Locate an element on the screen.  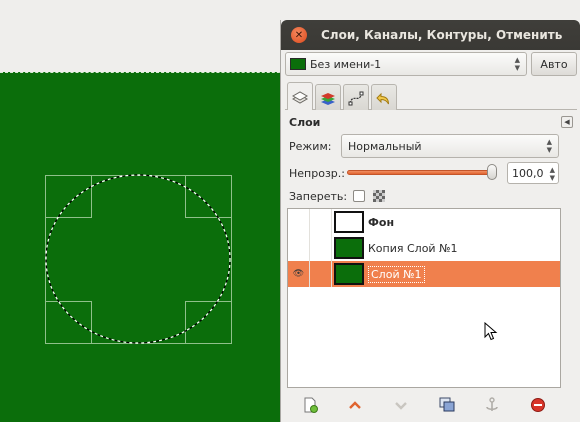
raise-layer-button is located at coordinates (355, 405).